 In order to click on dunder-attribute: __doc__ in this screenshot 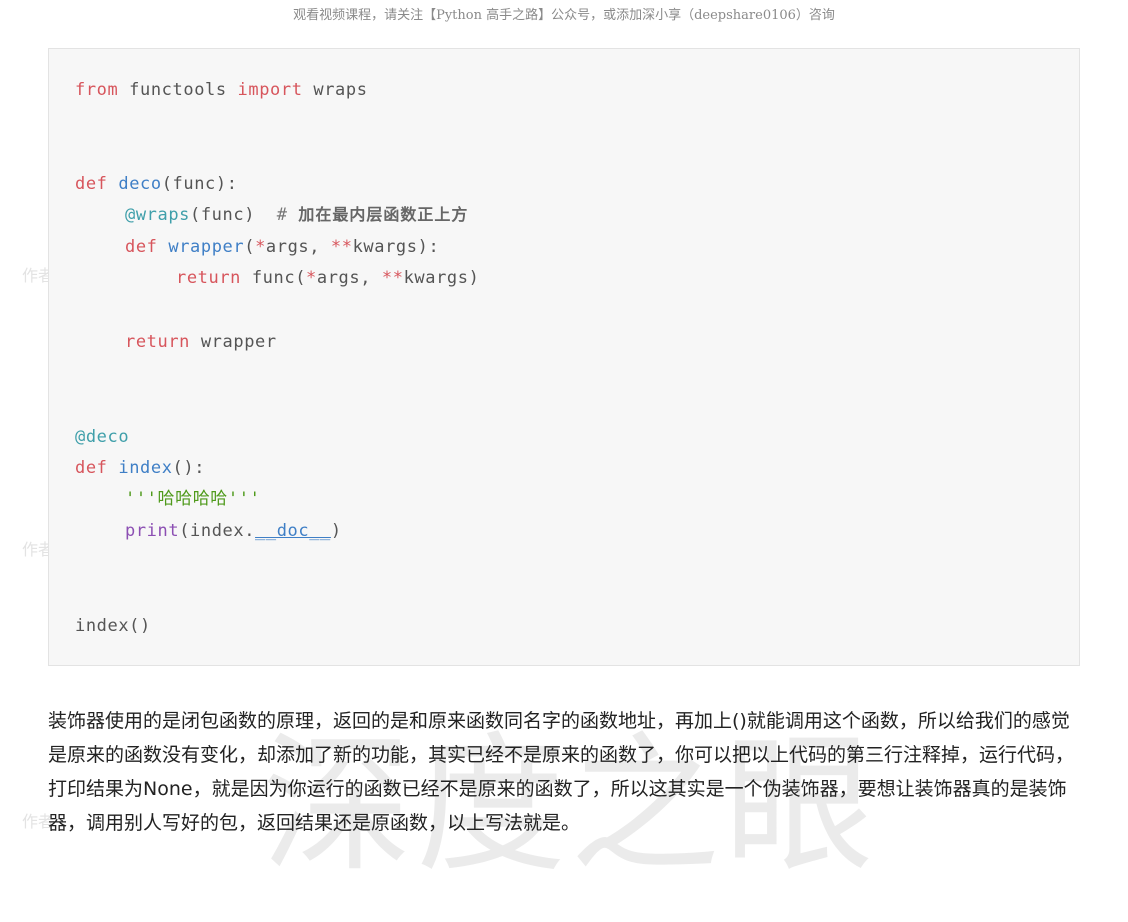, I will do `click(293, 531)`.